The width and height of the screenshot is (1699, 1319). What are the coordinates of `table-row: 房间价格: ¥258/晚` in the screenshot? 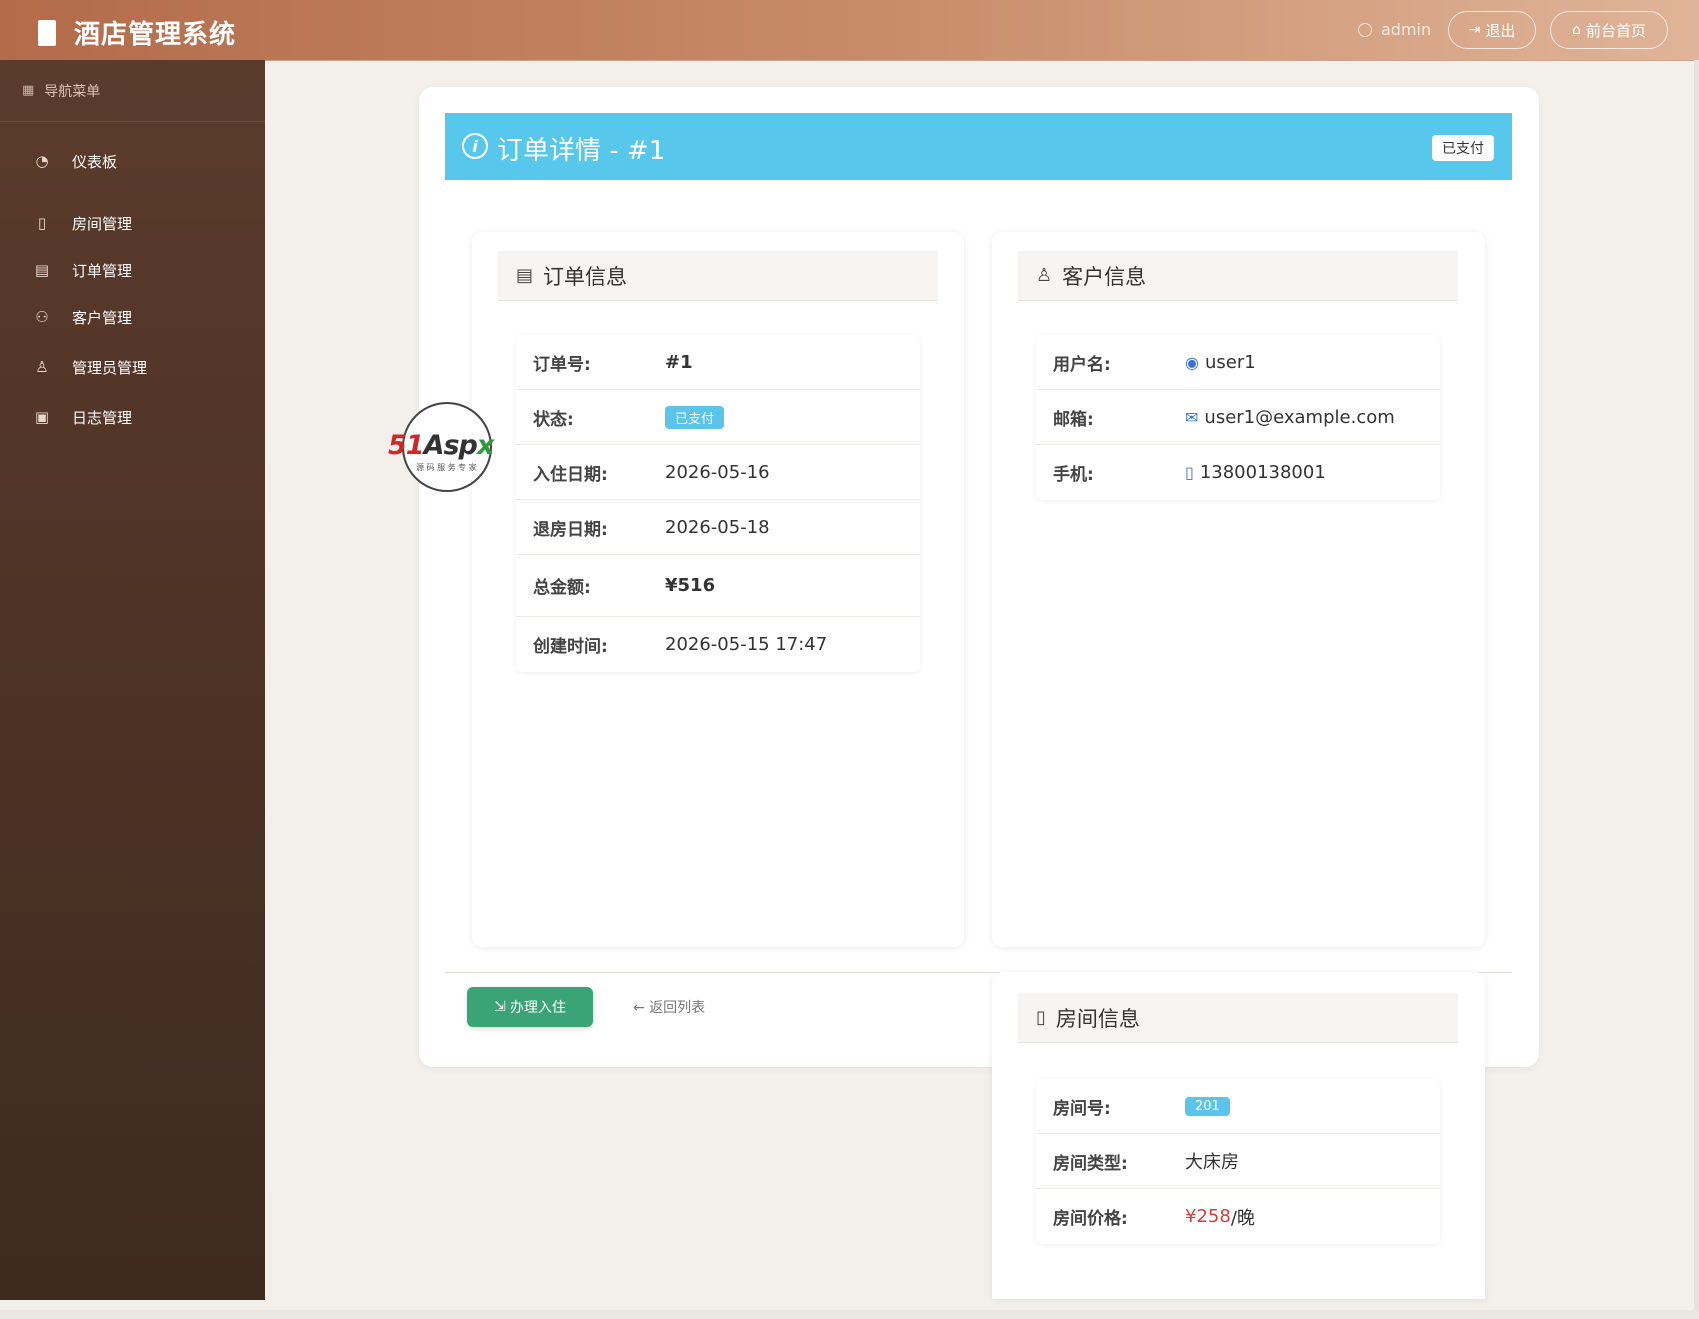 It's located at (1238, 1216).